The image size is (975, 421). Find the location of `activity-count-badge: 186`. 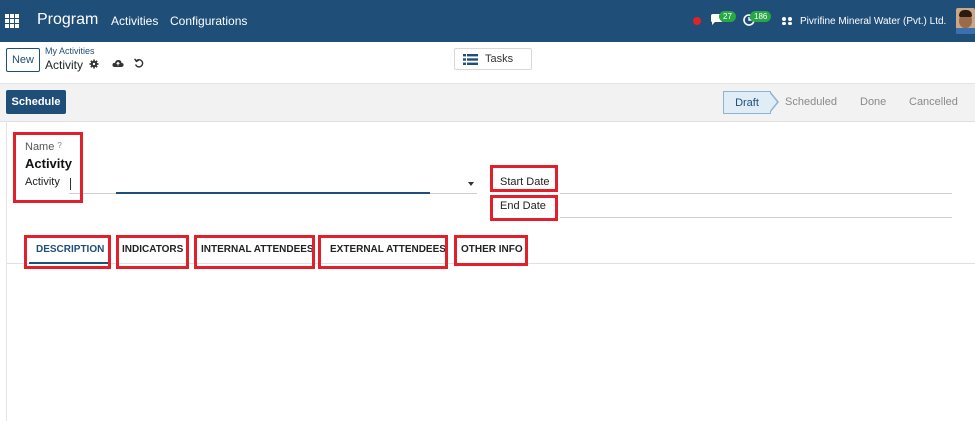

activity-count-badge: 186 is located at coordinates (761, 16).